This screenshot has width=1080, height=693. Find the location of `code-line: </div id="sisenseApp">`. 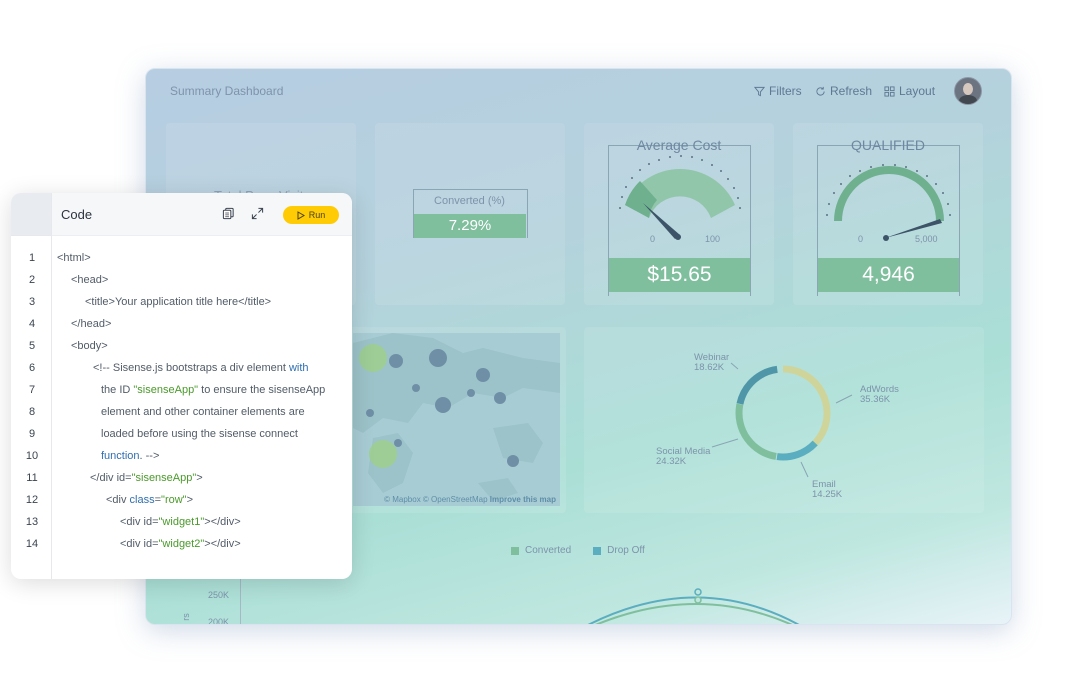

code-line: </div id="sisenseApp"> is located at coordinates (146, 478).